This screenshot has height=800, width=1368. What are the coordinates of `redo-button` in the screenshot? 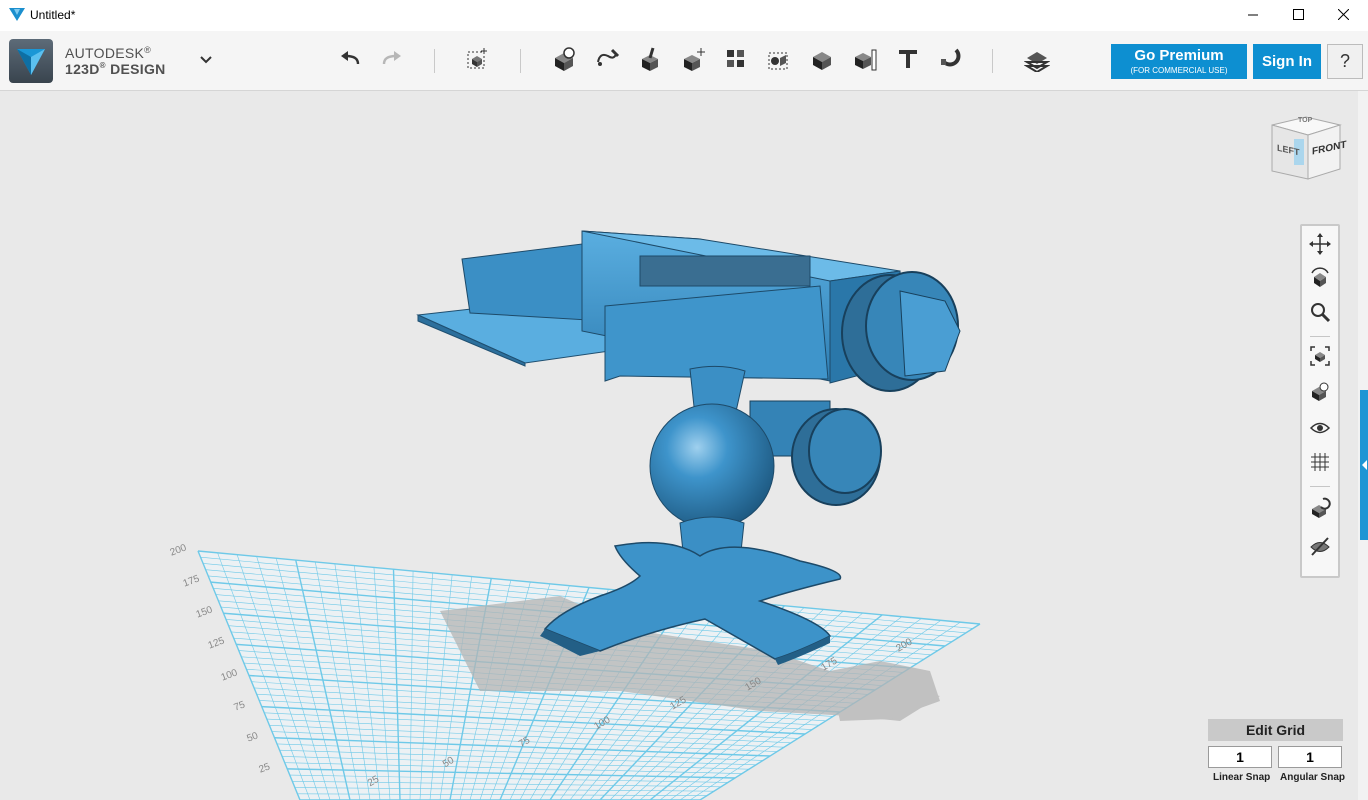 It's located at (392, 61).